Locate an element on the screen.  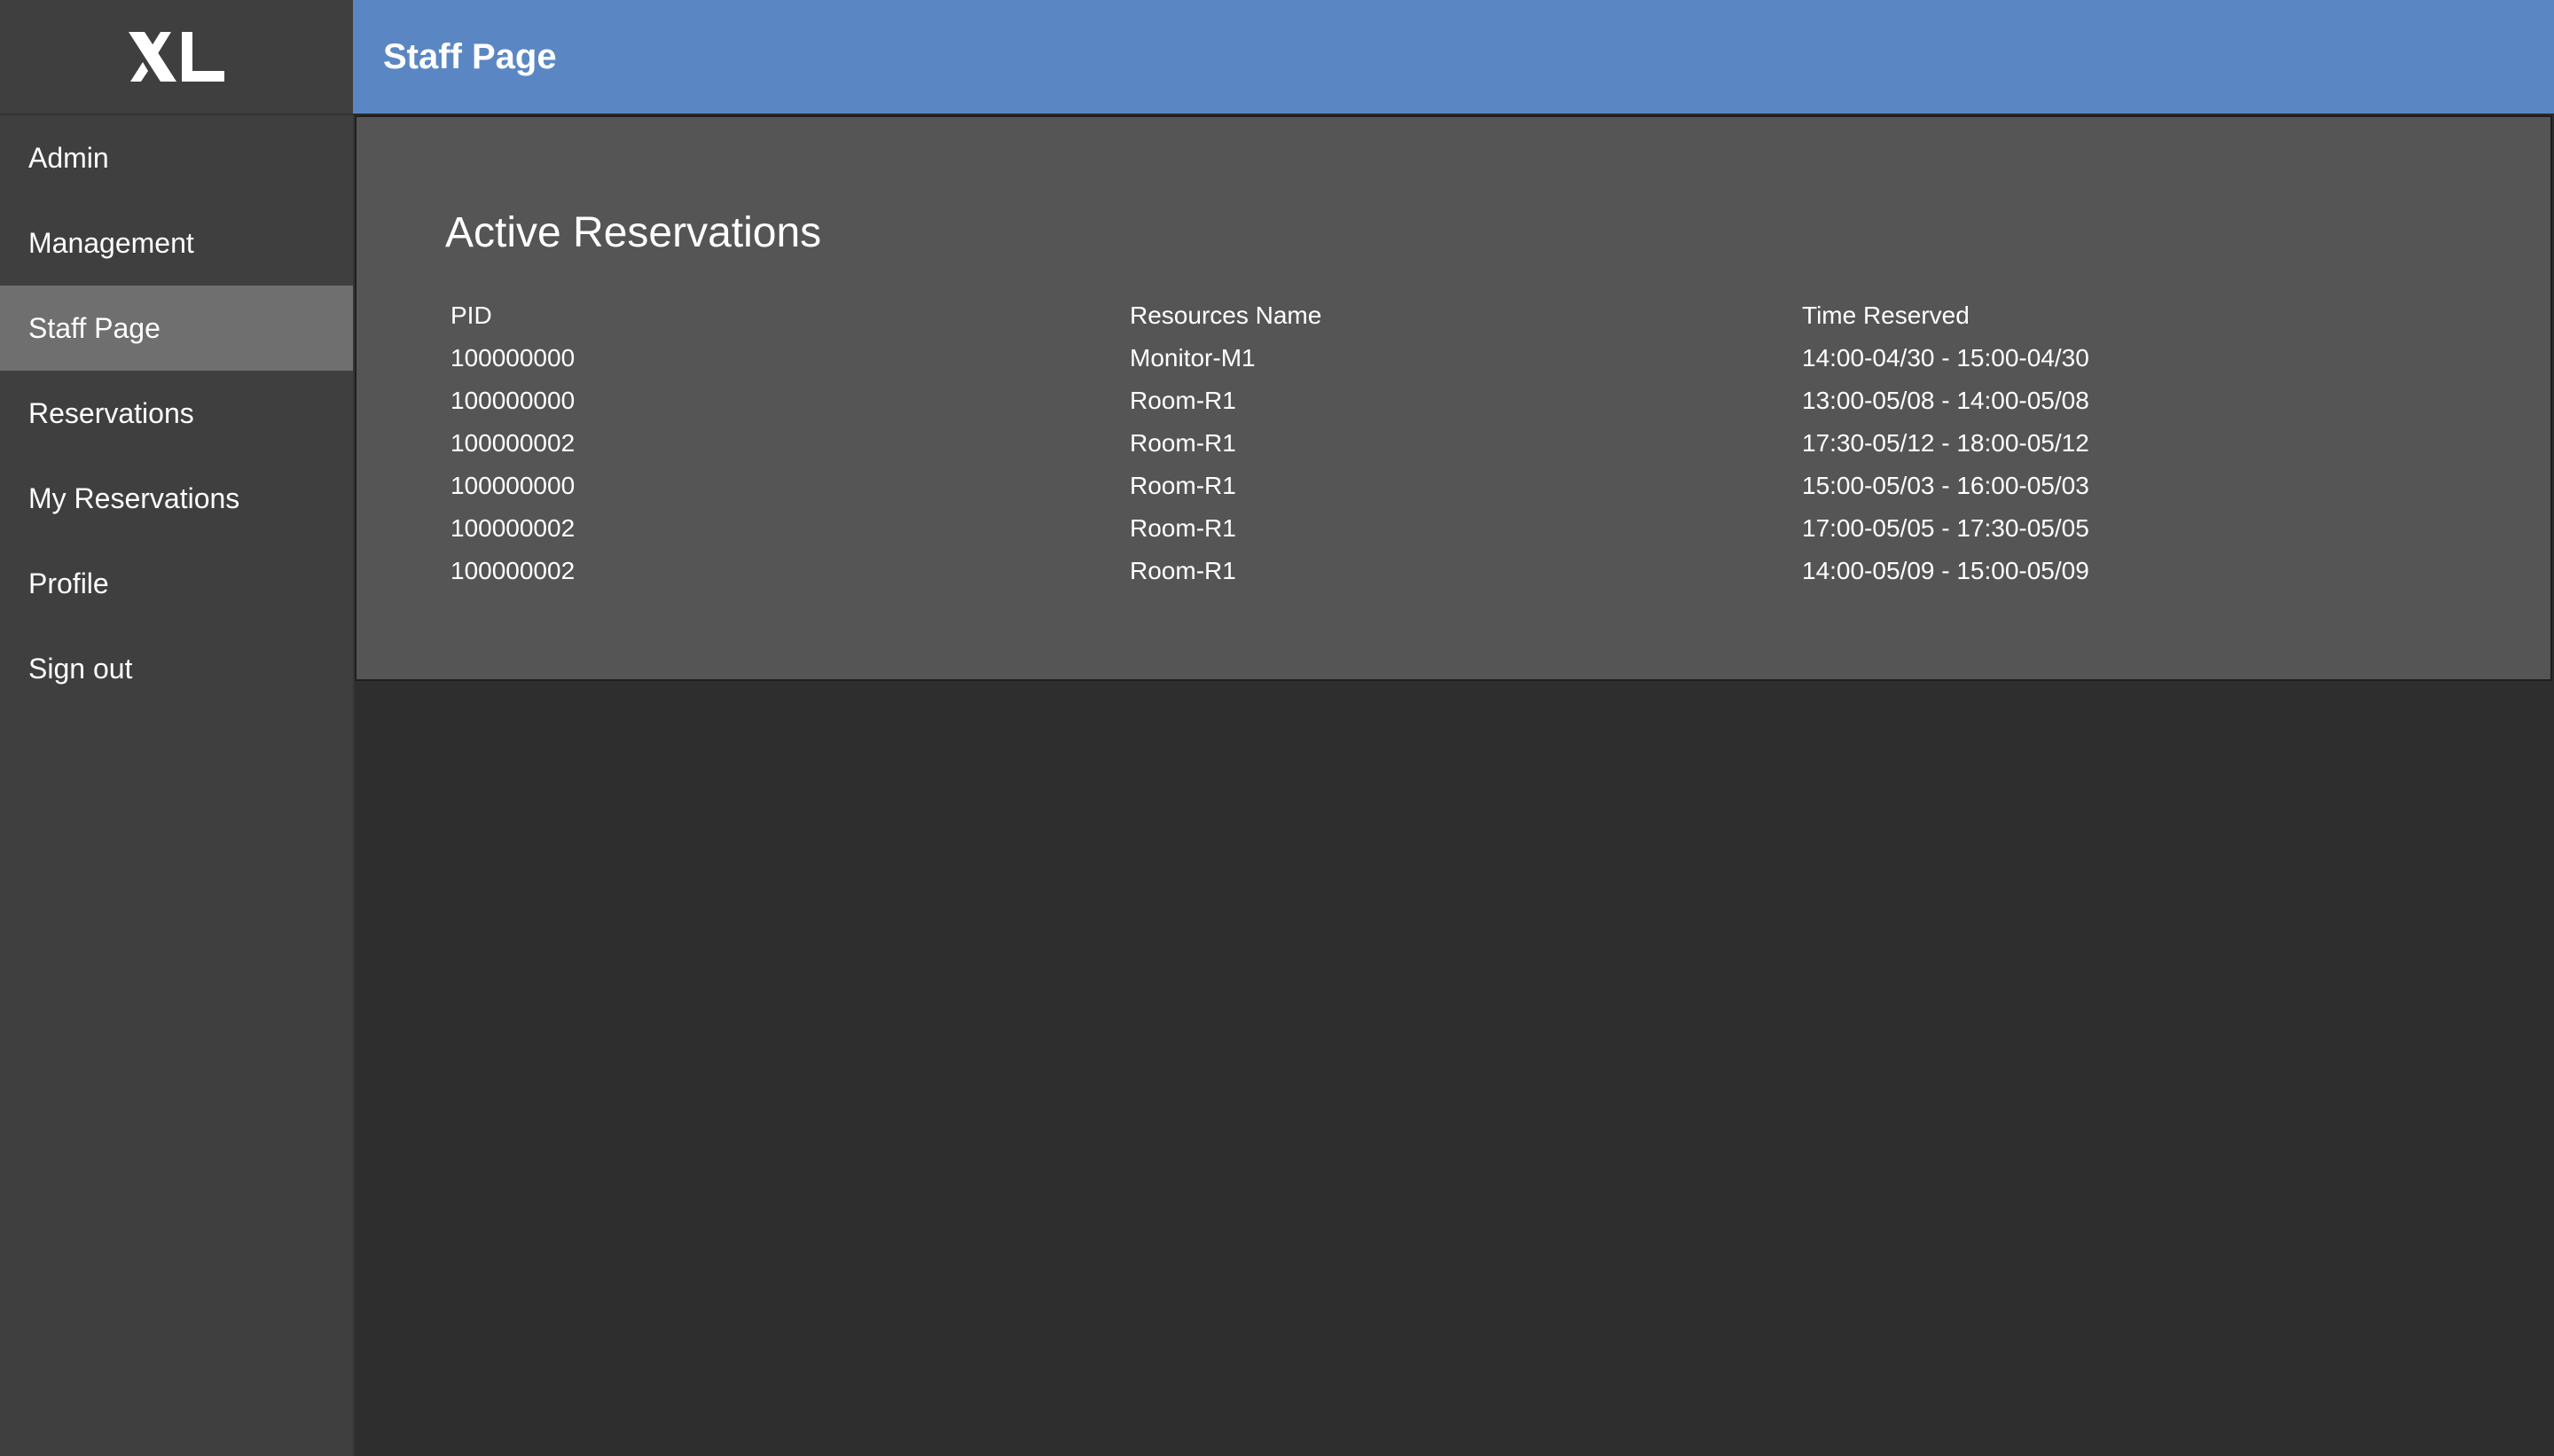
time-reserved-cell: 15:00-05/03 - 16:00-05/03 is located at coordinates (1945, 485).